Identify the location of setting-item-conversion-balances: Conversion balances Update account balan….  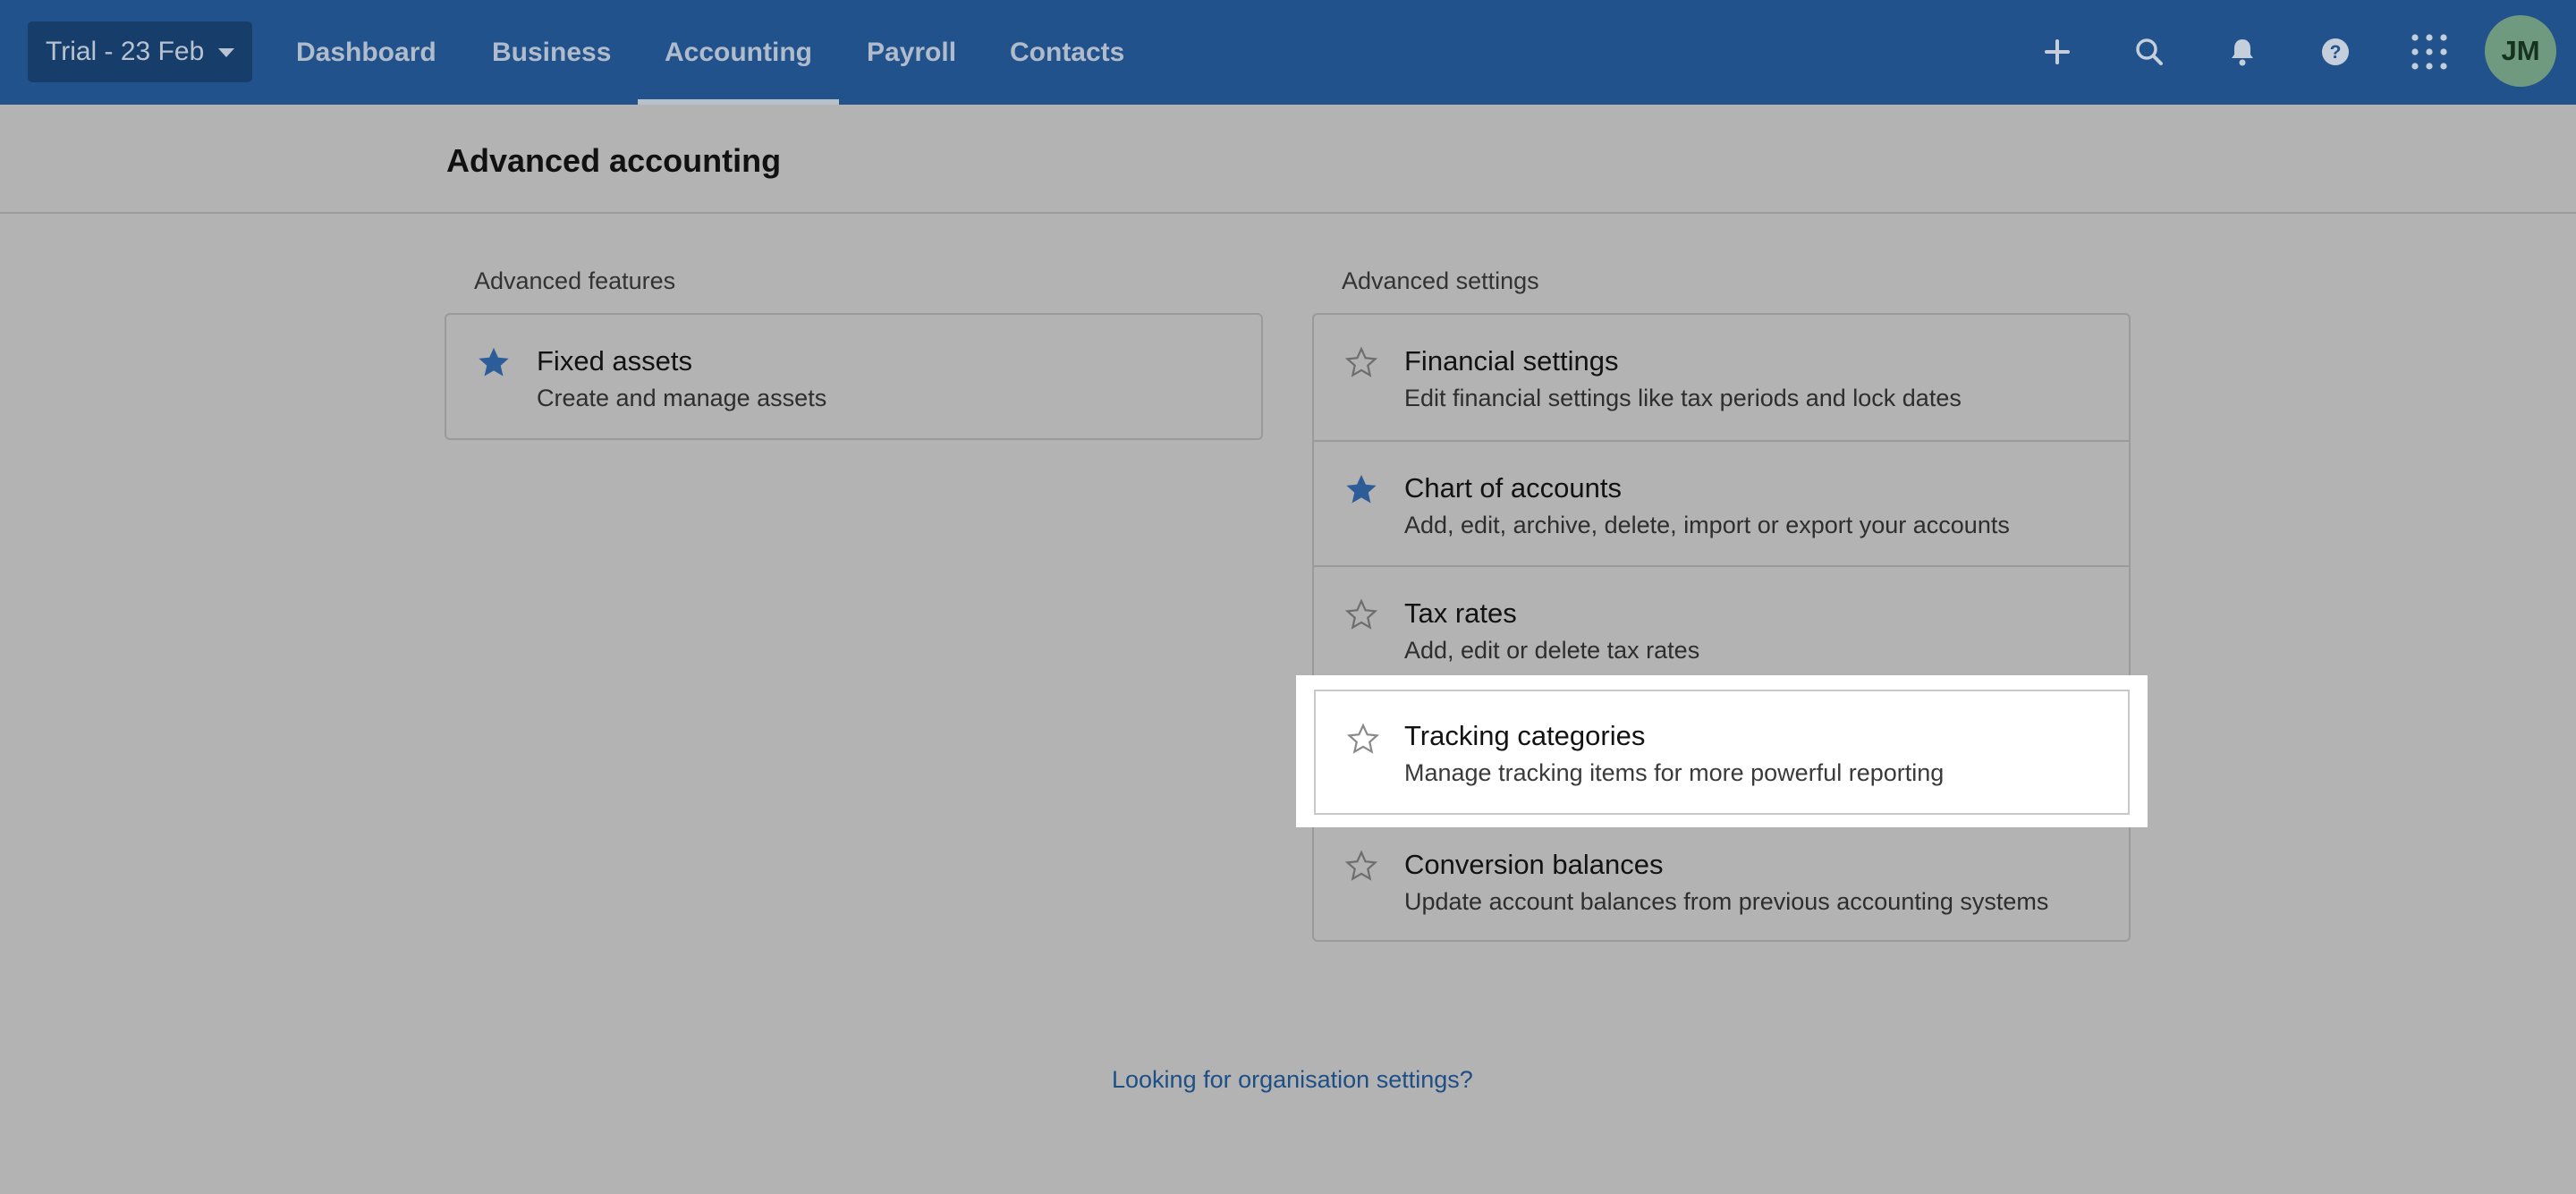
(1721, 879).